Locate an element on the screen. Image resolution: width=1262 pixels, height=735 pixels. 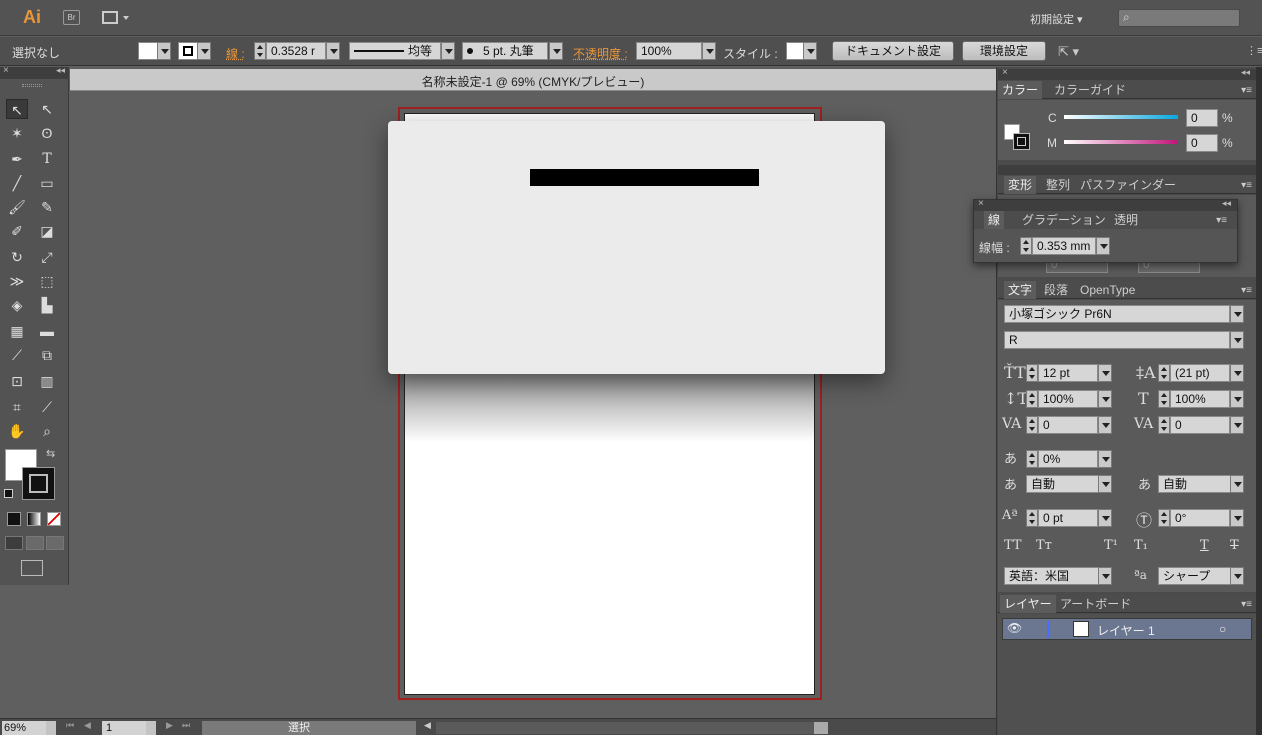
leading-input: (21 pt) is located at coordinates (1200, 373).